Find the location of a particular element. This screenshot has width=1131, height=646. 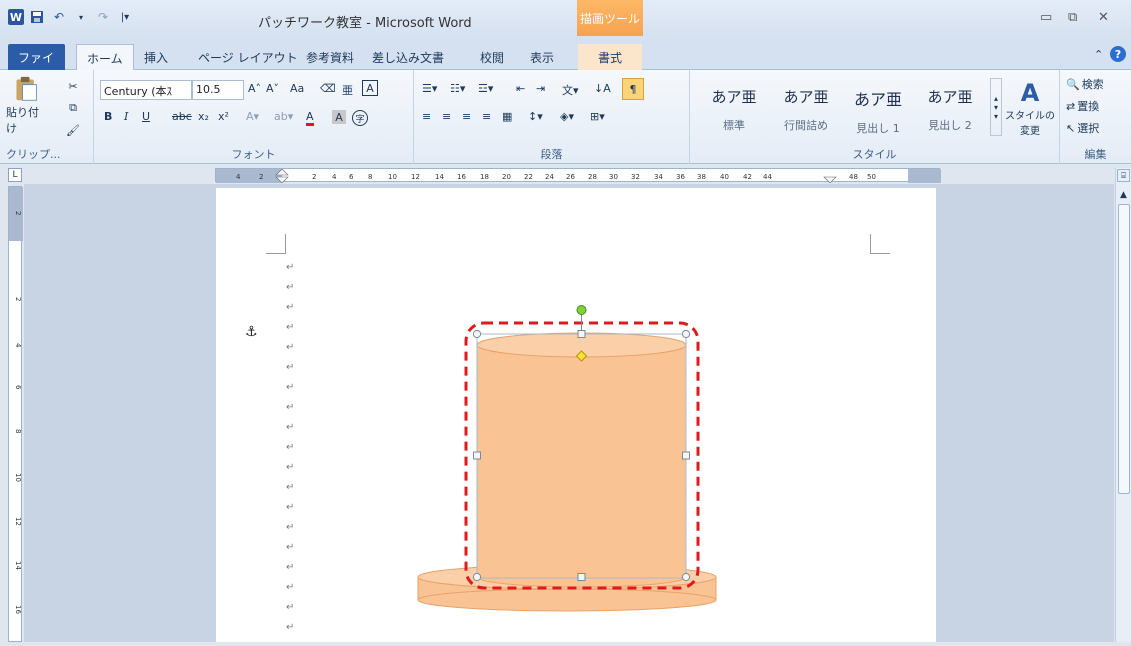

copy-icon: ⧉ is located at coordinates (73, 108).